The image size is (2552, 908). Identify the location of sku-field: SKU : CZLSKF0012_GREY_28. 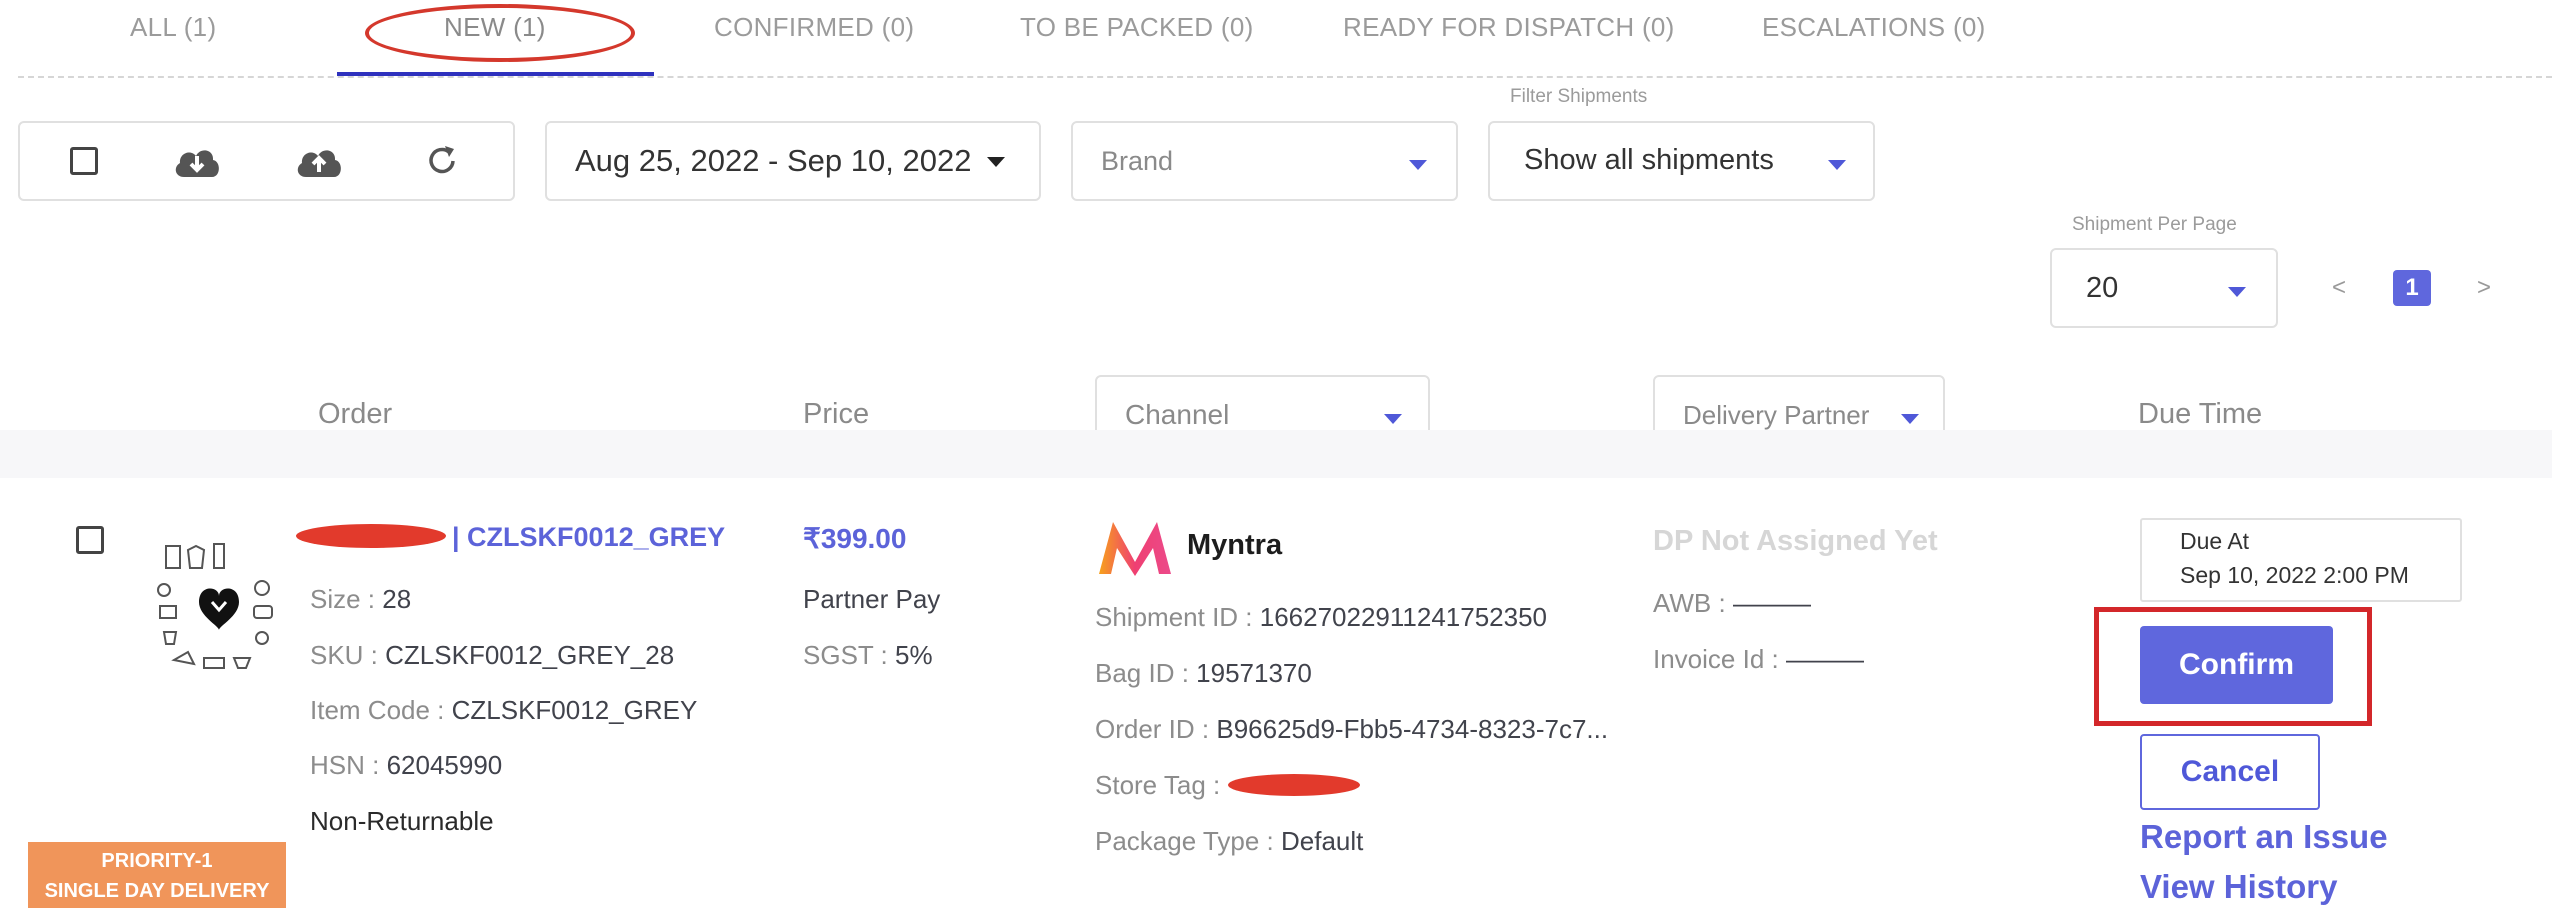
(492, 655).